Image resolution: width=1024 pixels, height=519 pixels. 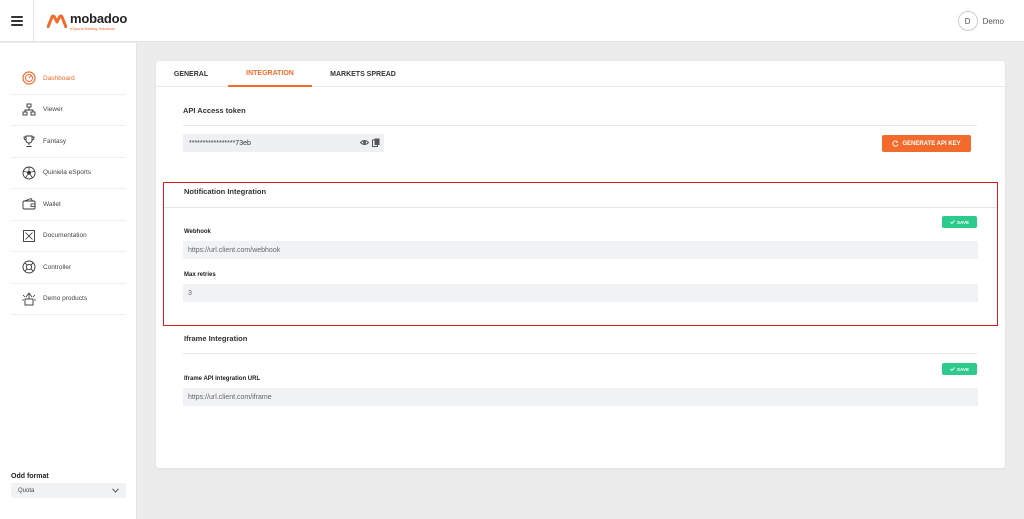 What do you see at coordinates (895, 143) in the screenshot?
I see `refresh-icon` at bounding box center [895, 143].